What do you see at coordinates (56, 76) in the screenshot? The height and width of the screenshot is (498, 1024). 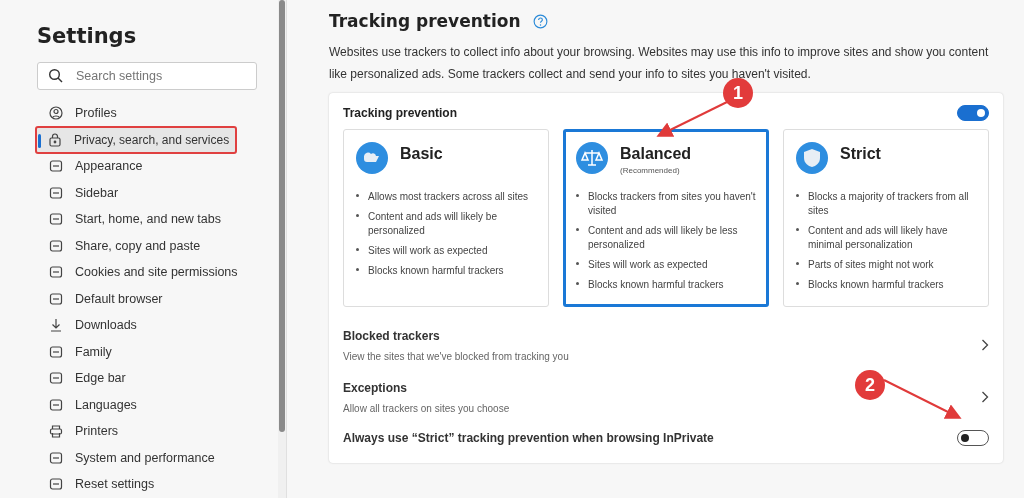 I see `search-icon` at bounding box center [56, 76].